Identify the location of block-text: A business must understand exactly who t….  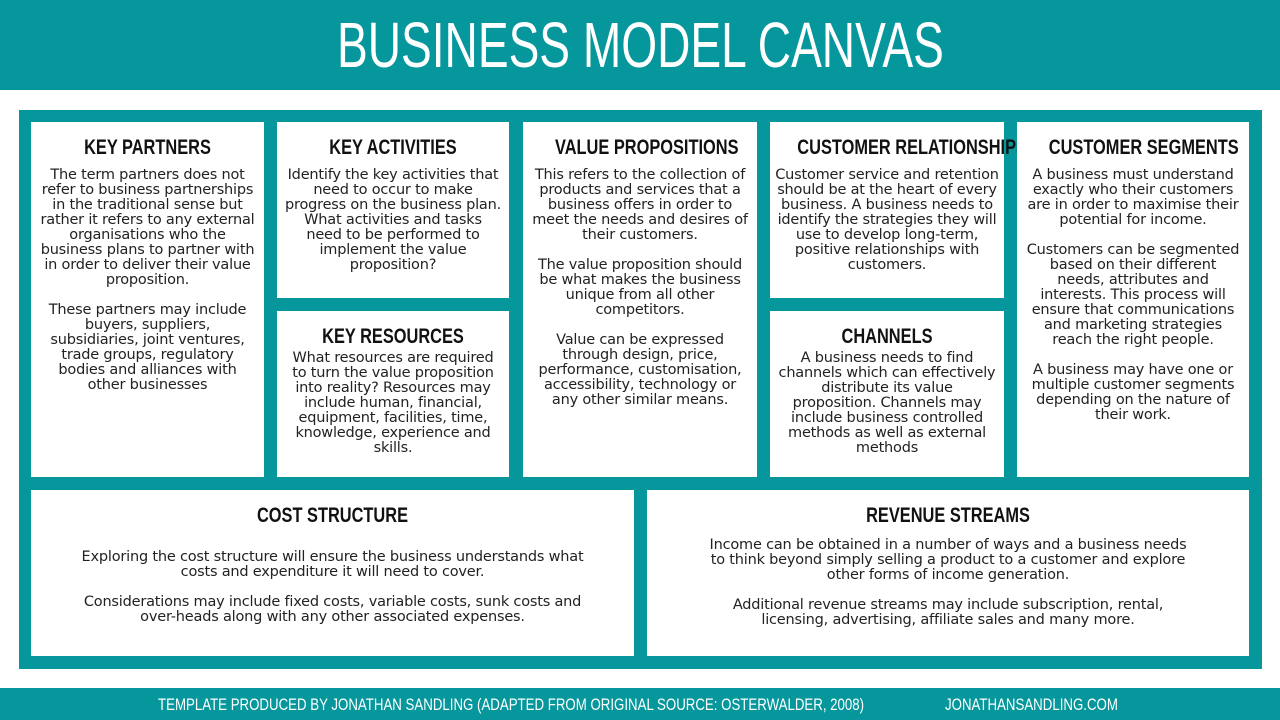
(1133, 197).